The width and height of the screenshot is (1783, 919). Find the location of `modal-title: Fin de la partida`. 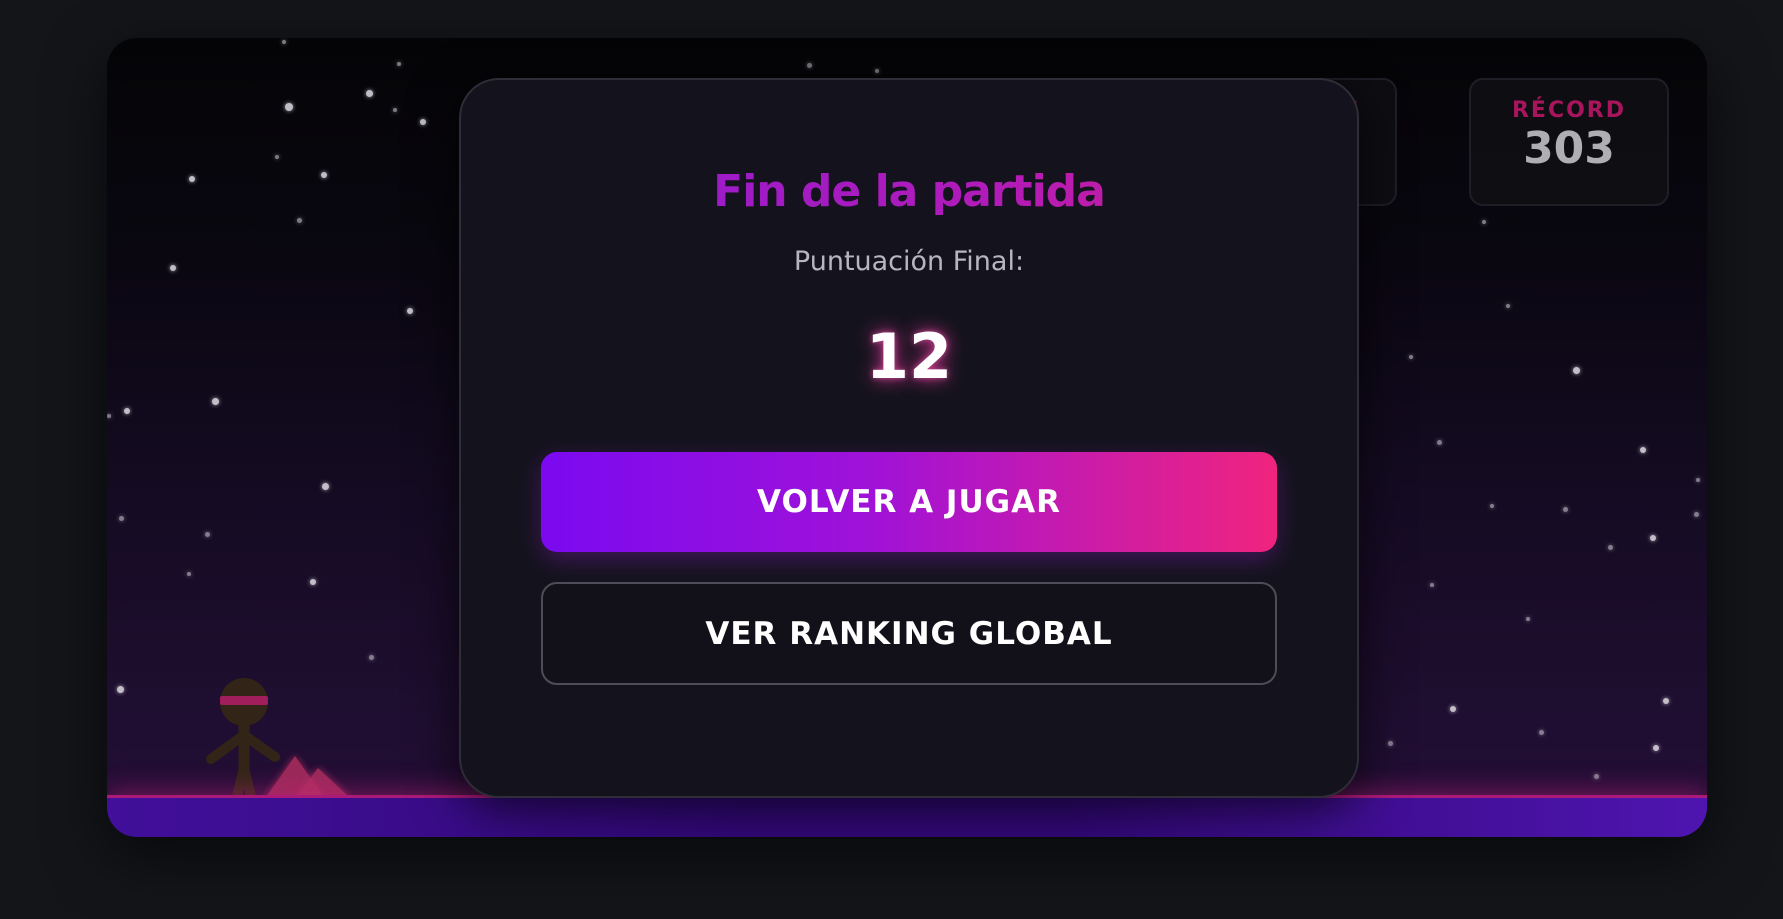

modal-title: Fin de la partida is located at coordinates (909, 191).